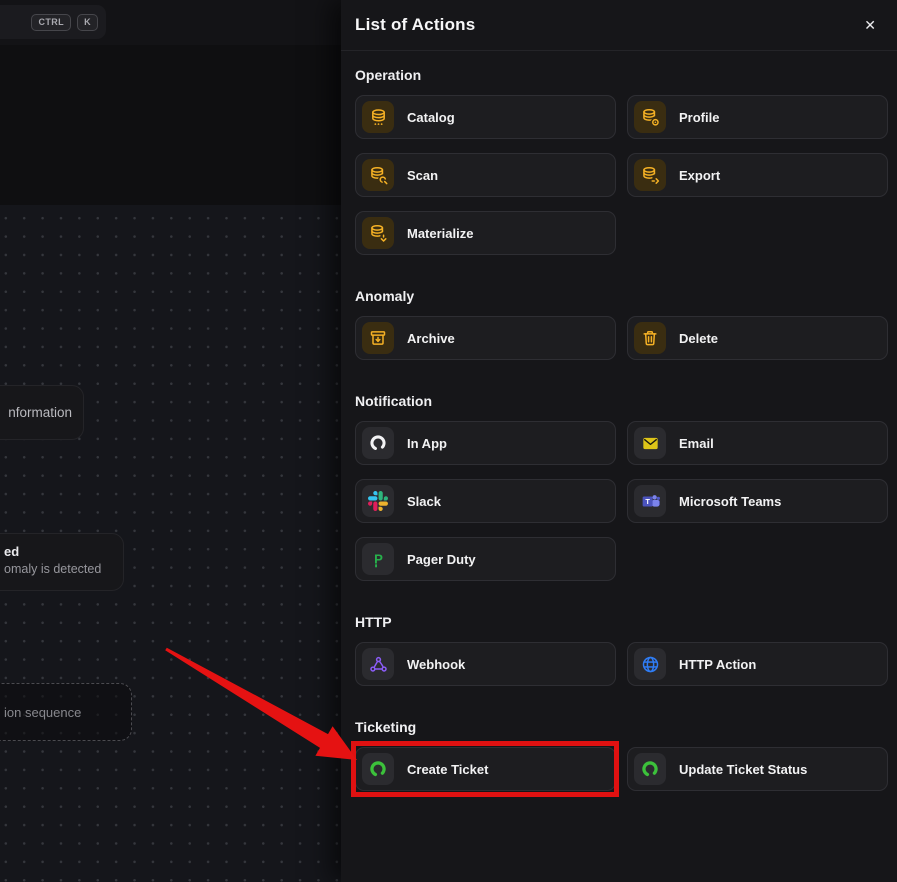 The image size is (897, 882). Describe the element at coordinates (619, 769) in the screenshot. I see `section-grid: Create Ticket Update Ticket Status` at that location.